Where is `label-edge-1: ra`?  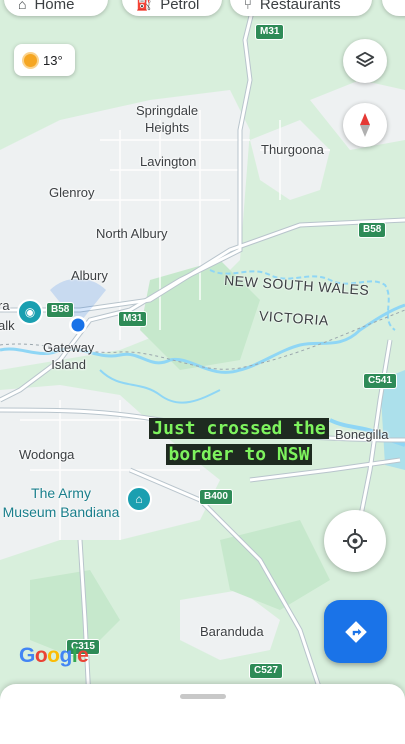 label-edge-1: ra is located at coordinates (5, 305).